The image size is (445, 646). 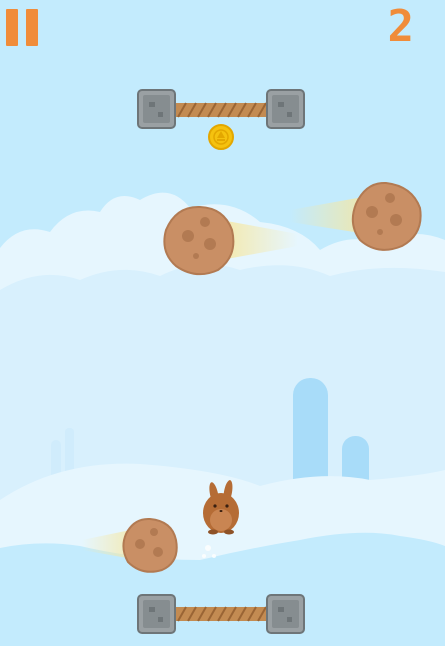 I want to click on player-bunny, so click(x=220, y=519).